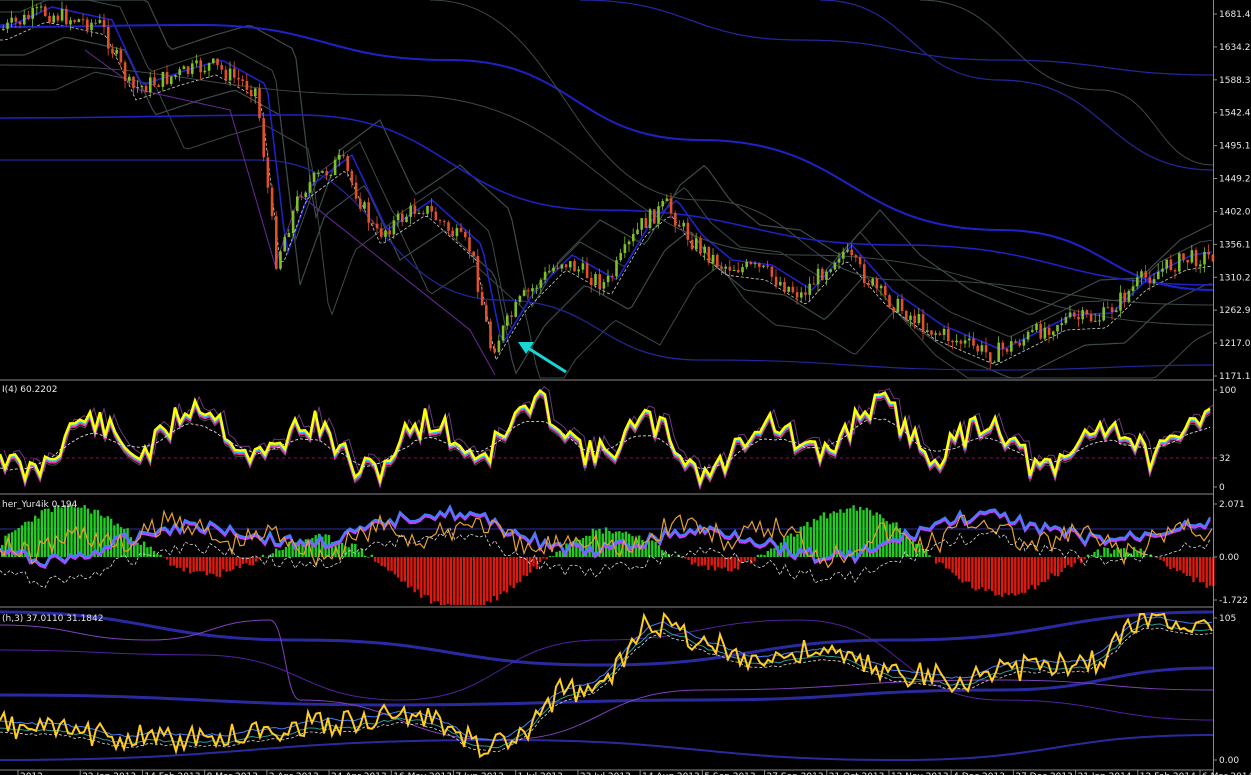  Describe the element at coordinates (547, 360) in the screenshot. I see `arrow-shaft` at that location.